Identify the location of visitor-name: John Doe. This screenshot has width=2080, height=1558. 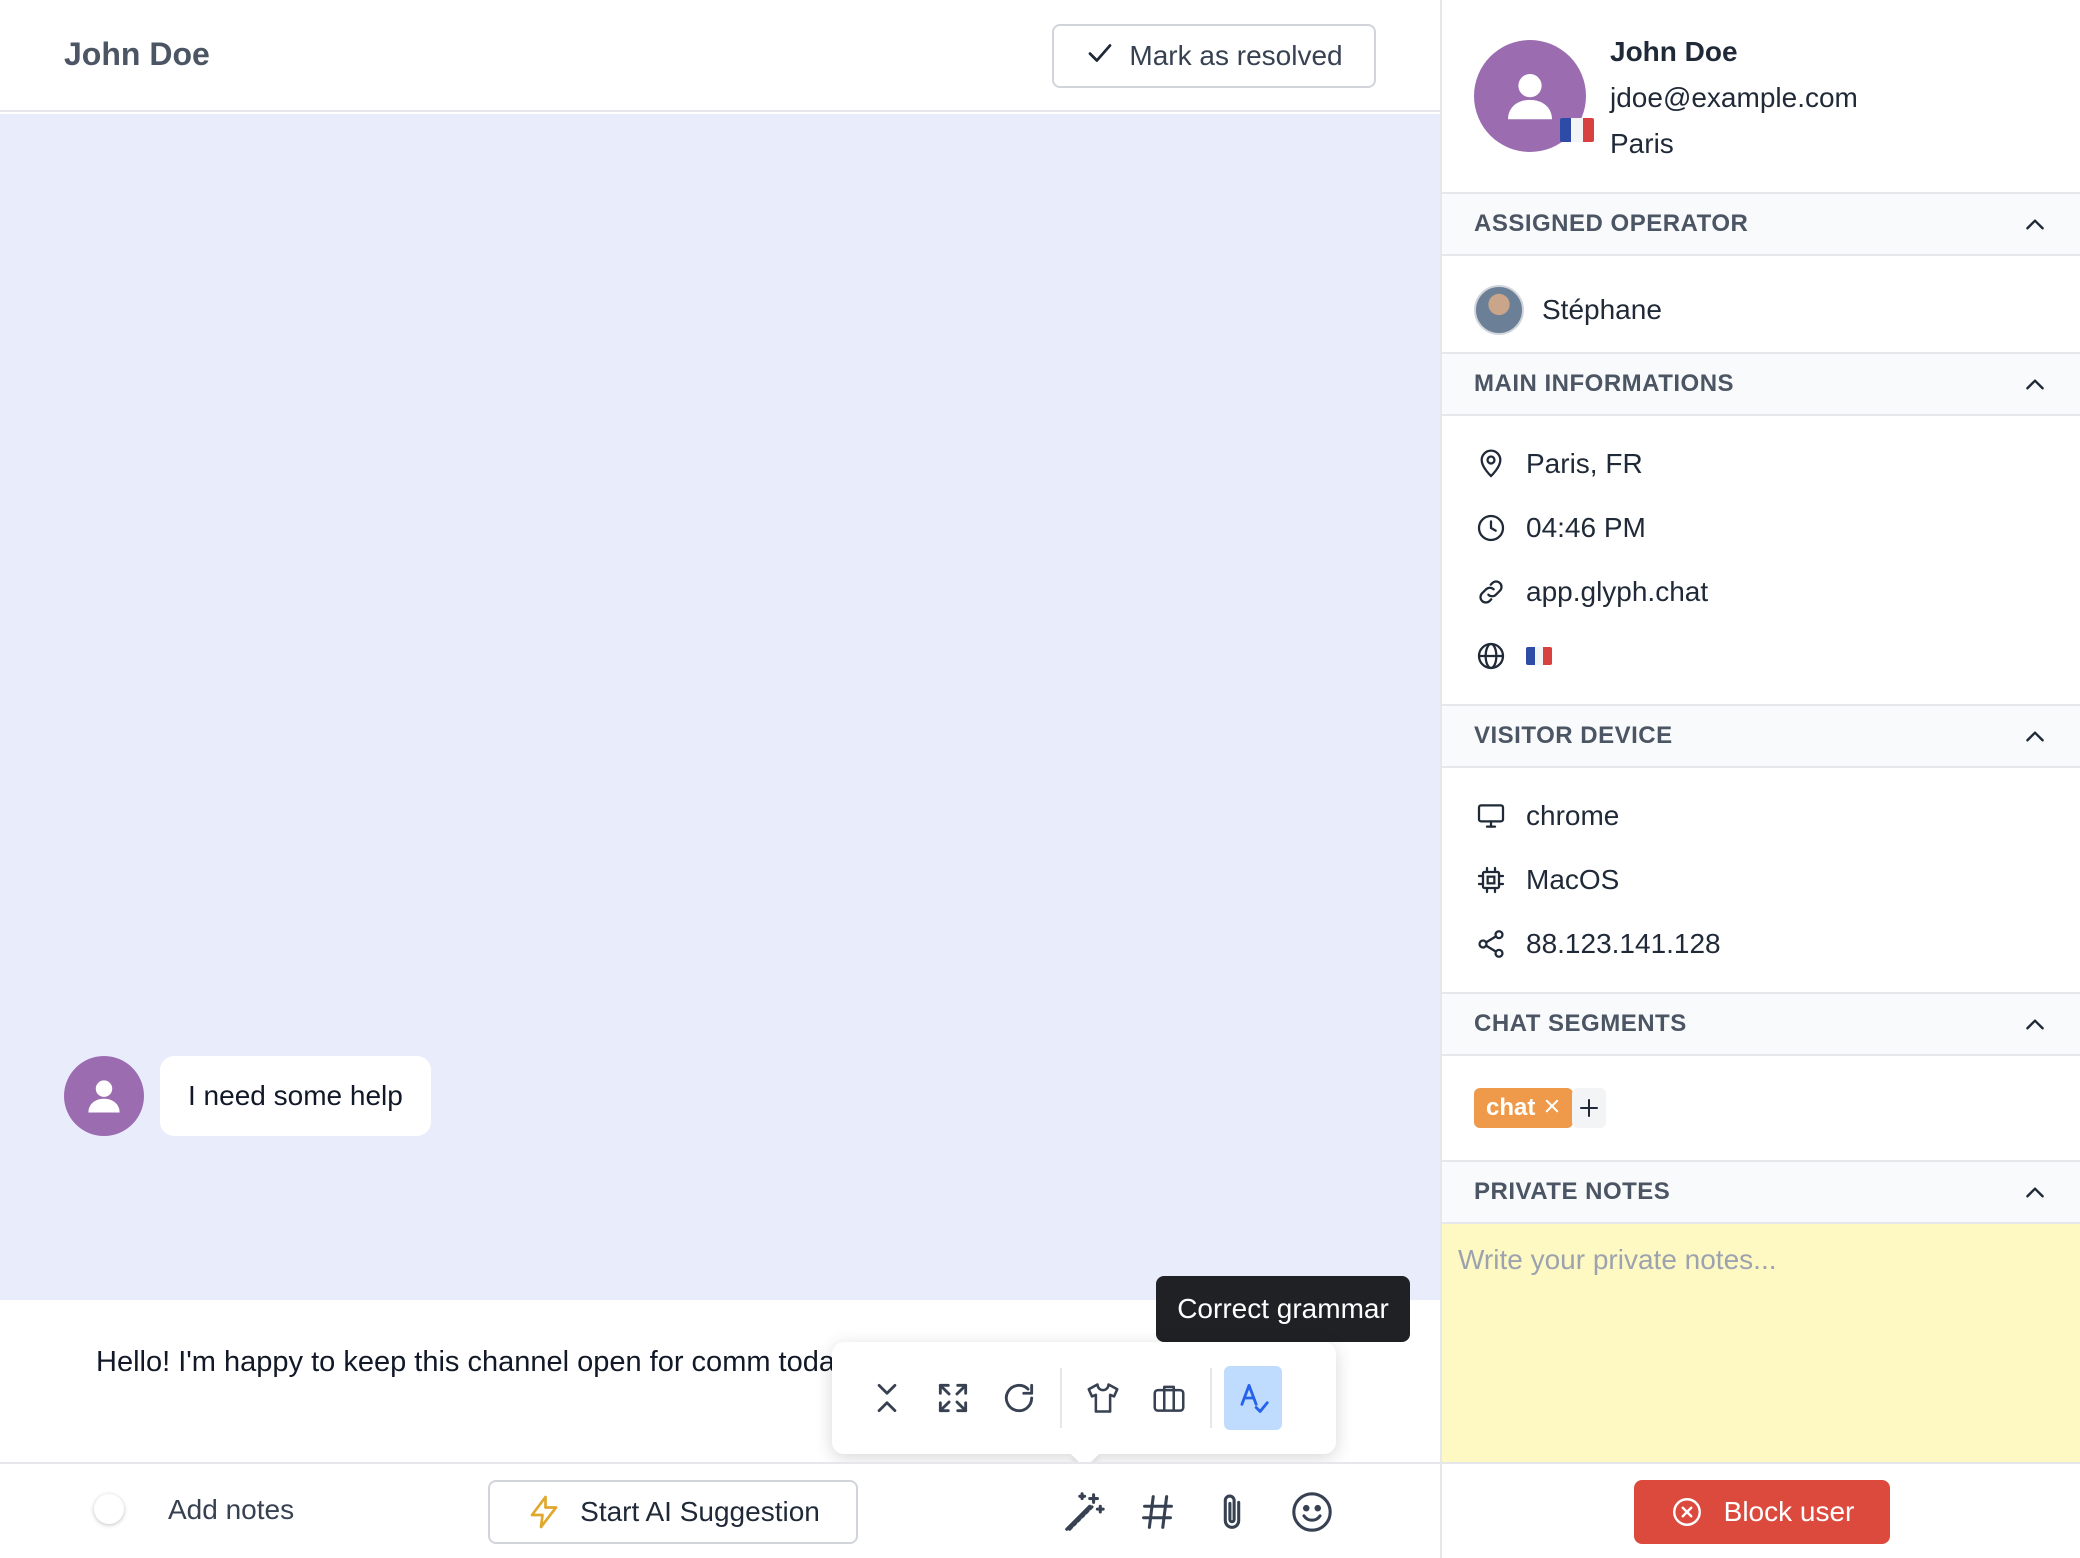
(1674, 51).